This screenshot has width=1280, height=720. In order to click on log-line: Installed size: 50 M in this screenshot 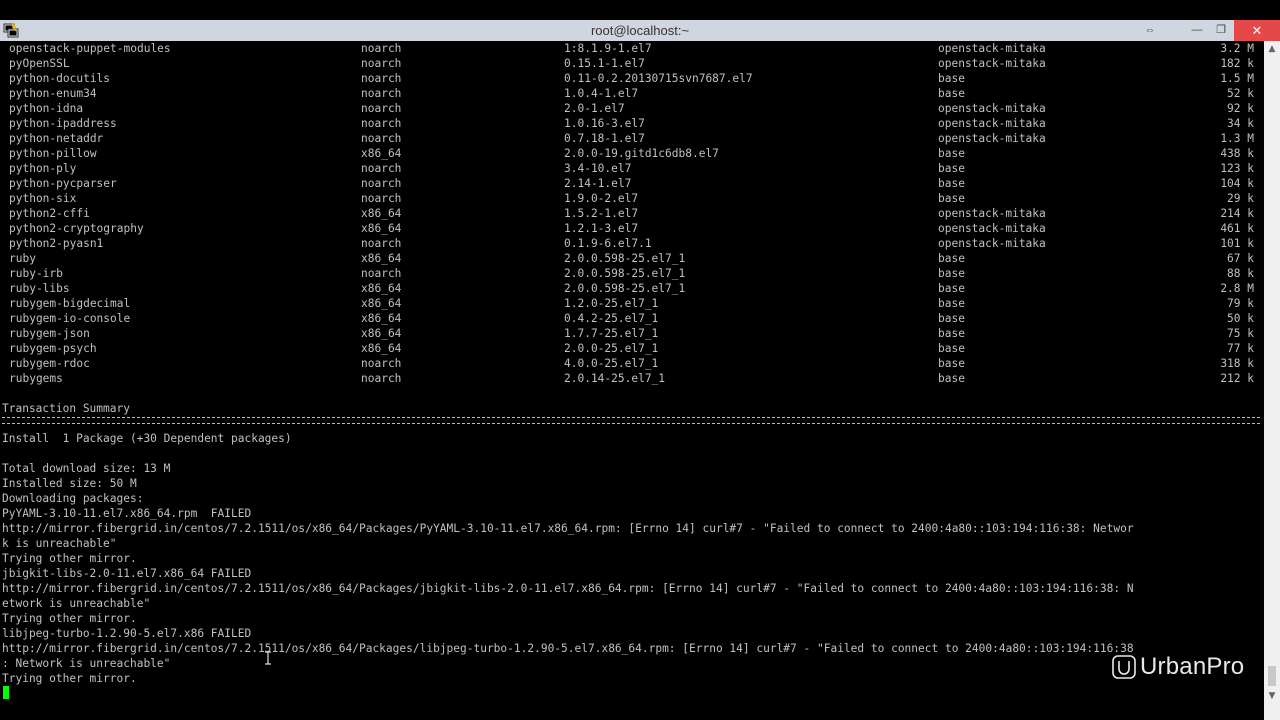, I will do `click(69, 483)`.